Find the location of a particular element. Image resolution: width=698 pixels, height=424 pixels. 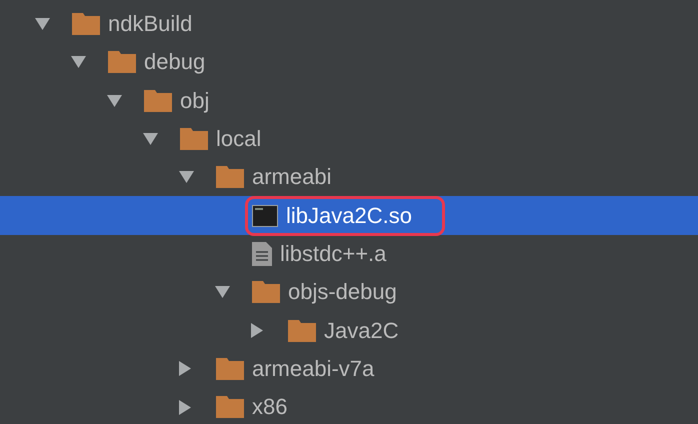

tree-item-label: local is located at coordinates (239, 139).